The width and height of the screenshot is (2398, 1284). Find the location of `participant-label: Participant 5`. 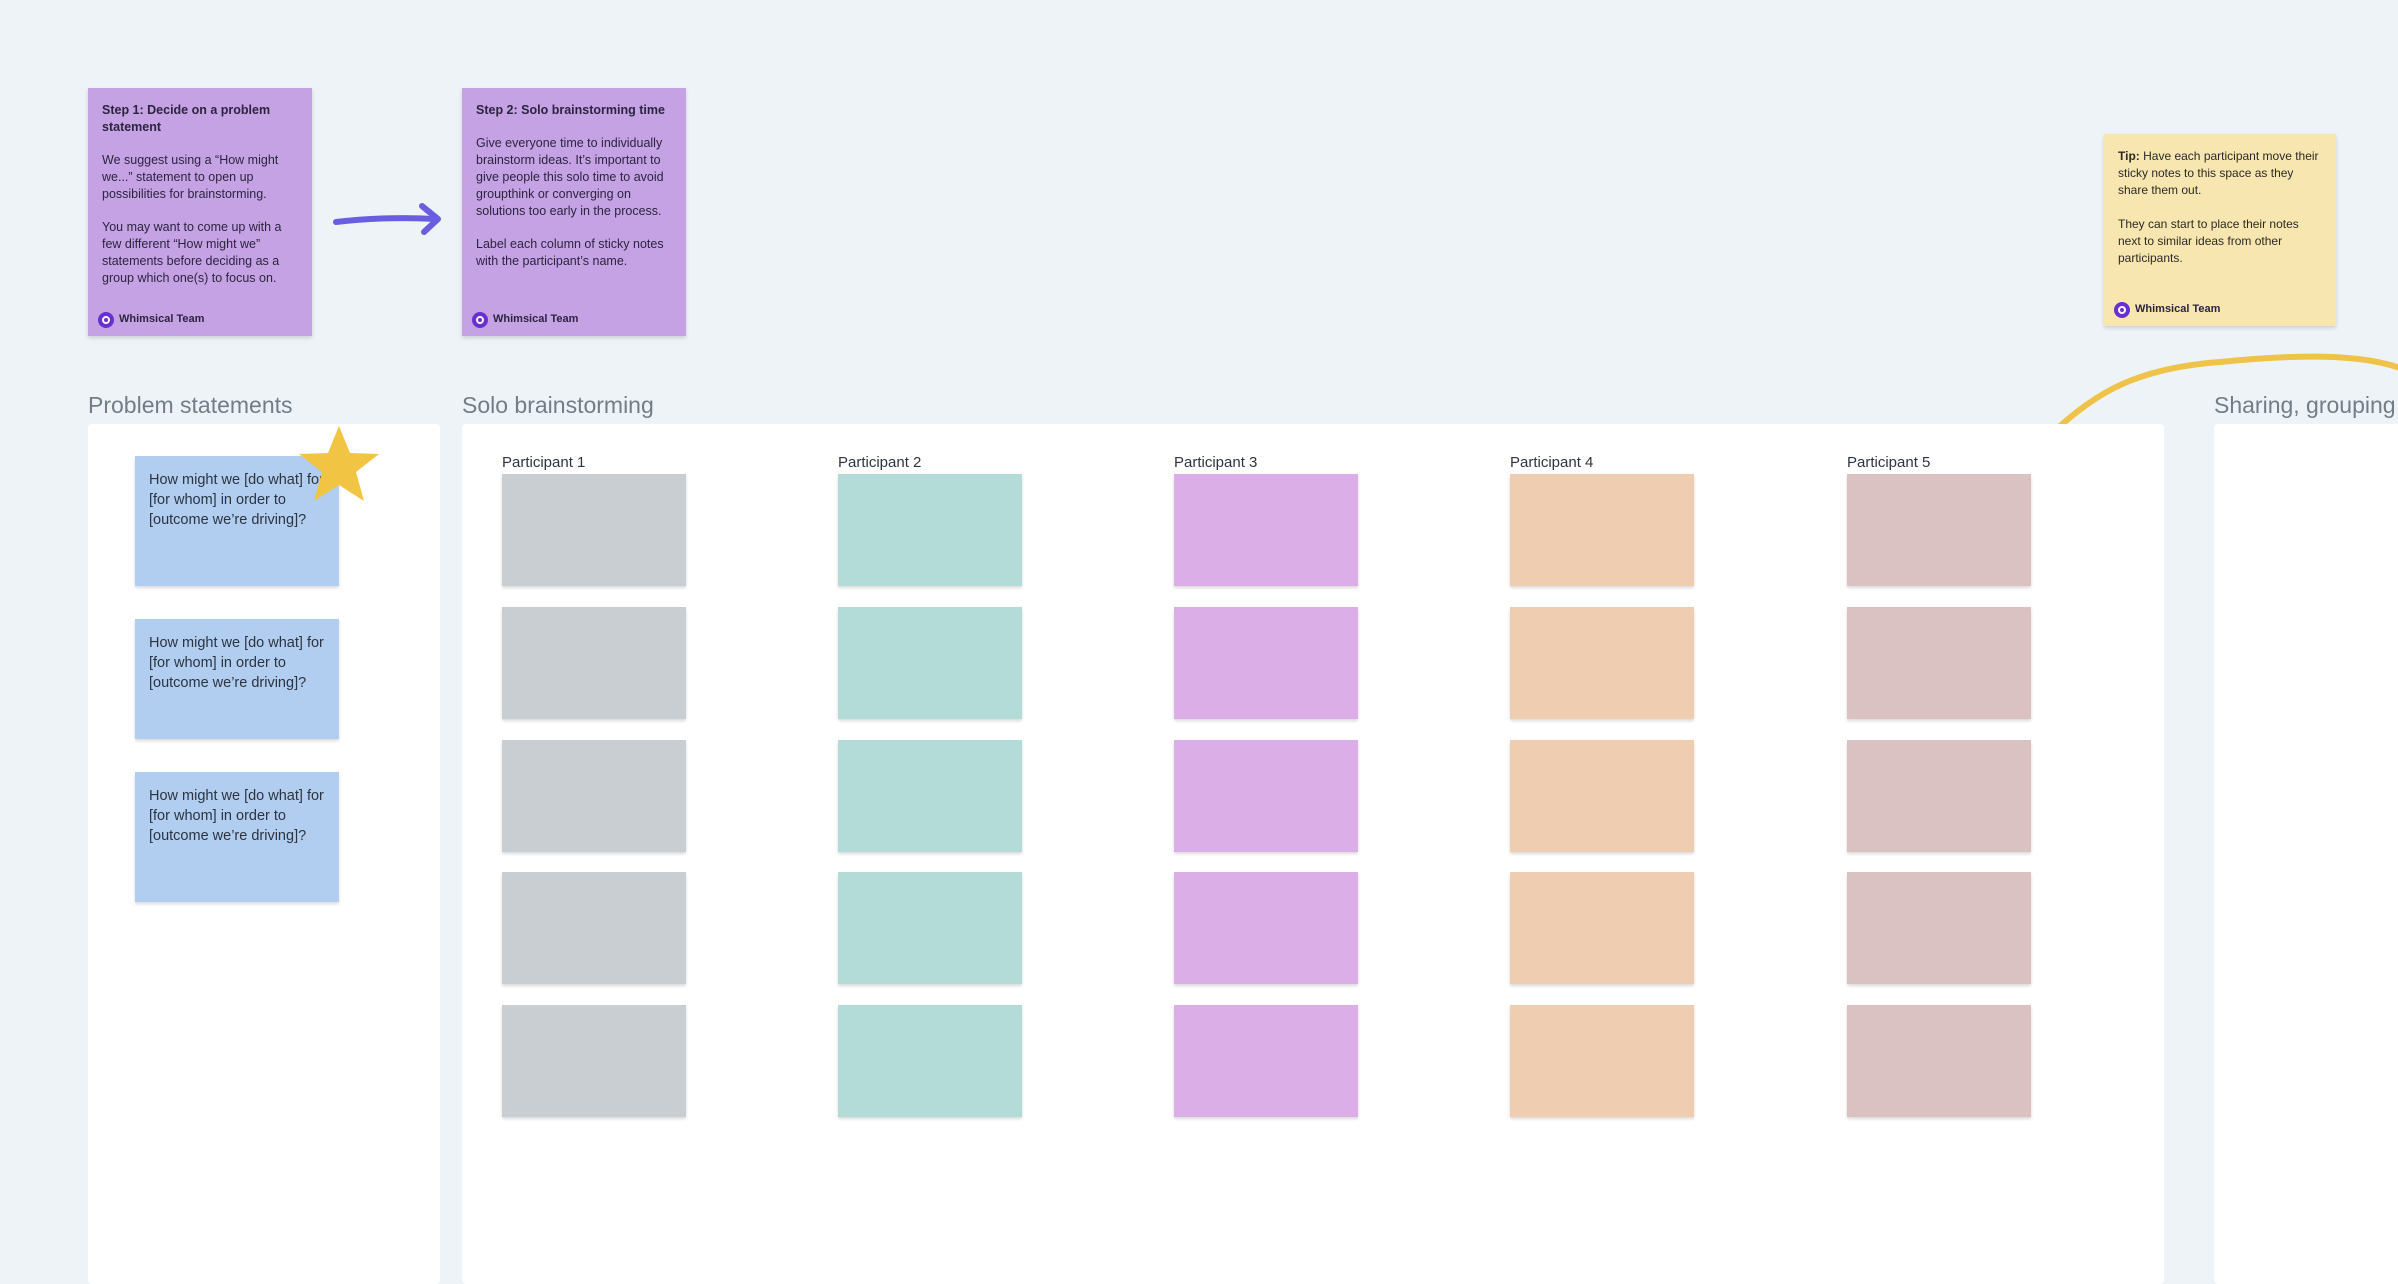

participant-label: Participant 5 is located at coordinates (1889, 462).